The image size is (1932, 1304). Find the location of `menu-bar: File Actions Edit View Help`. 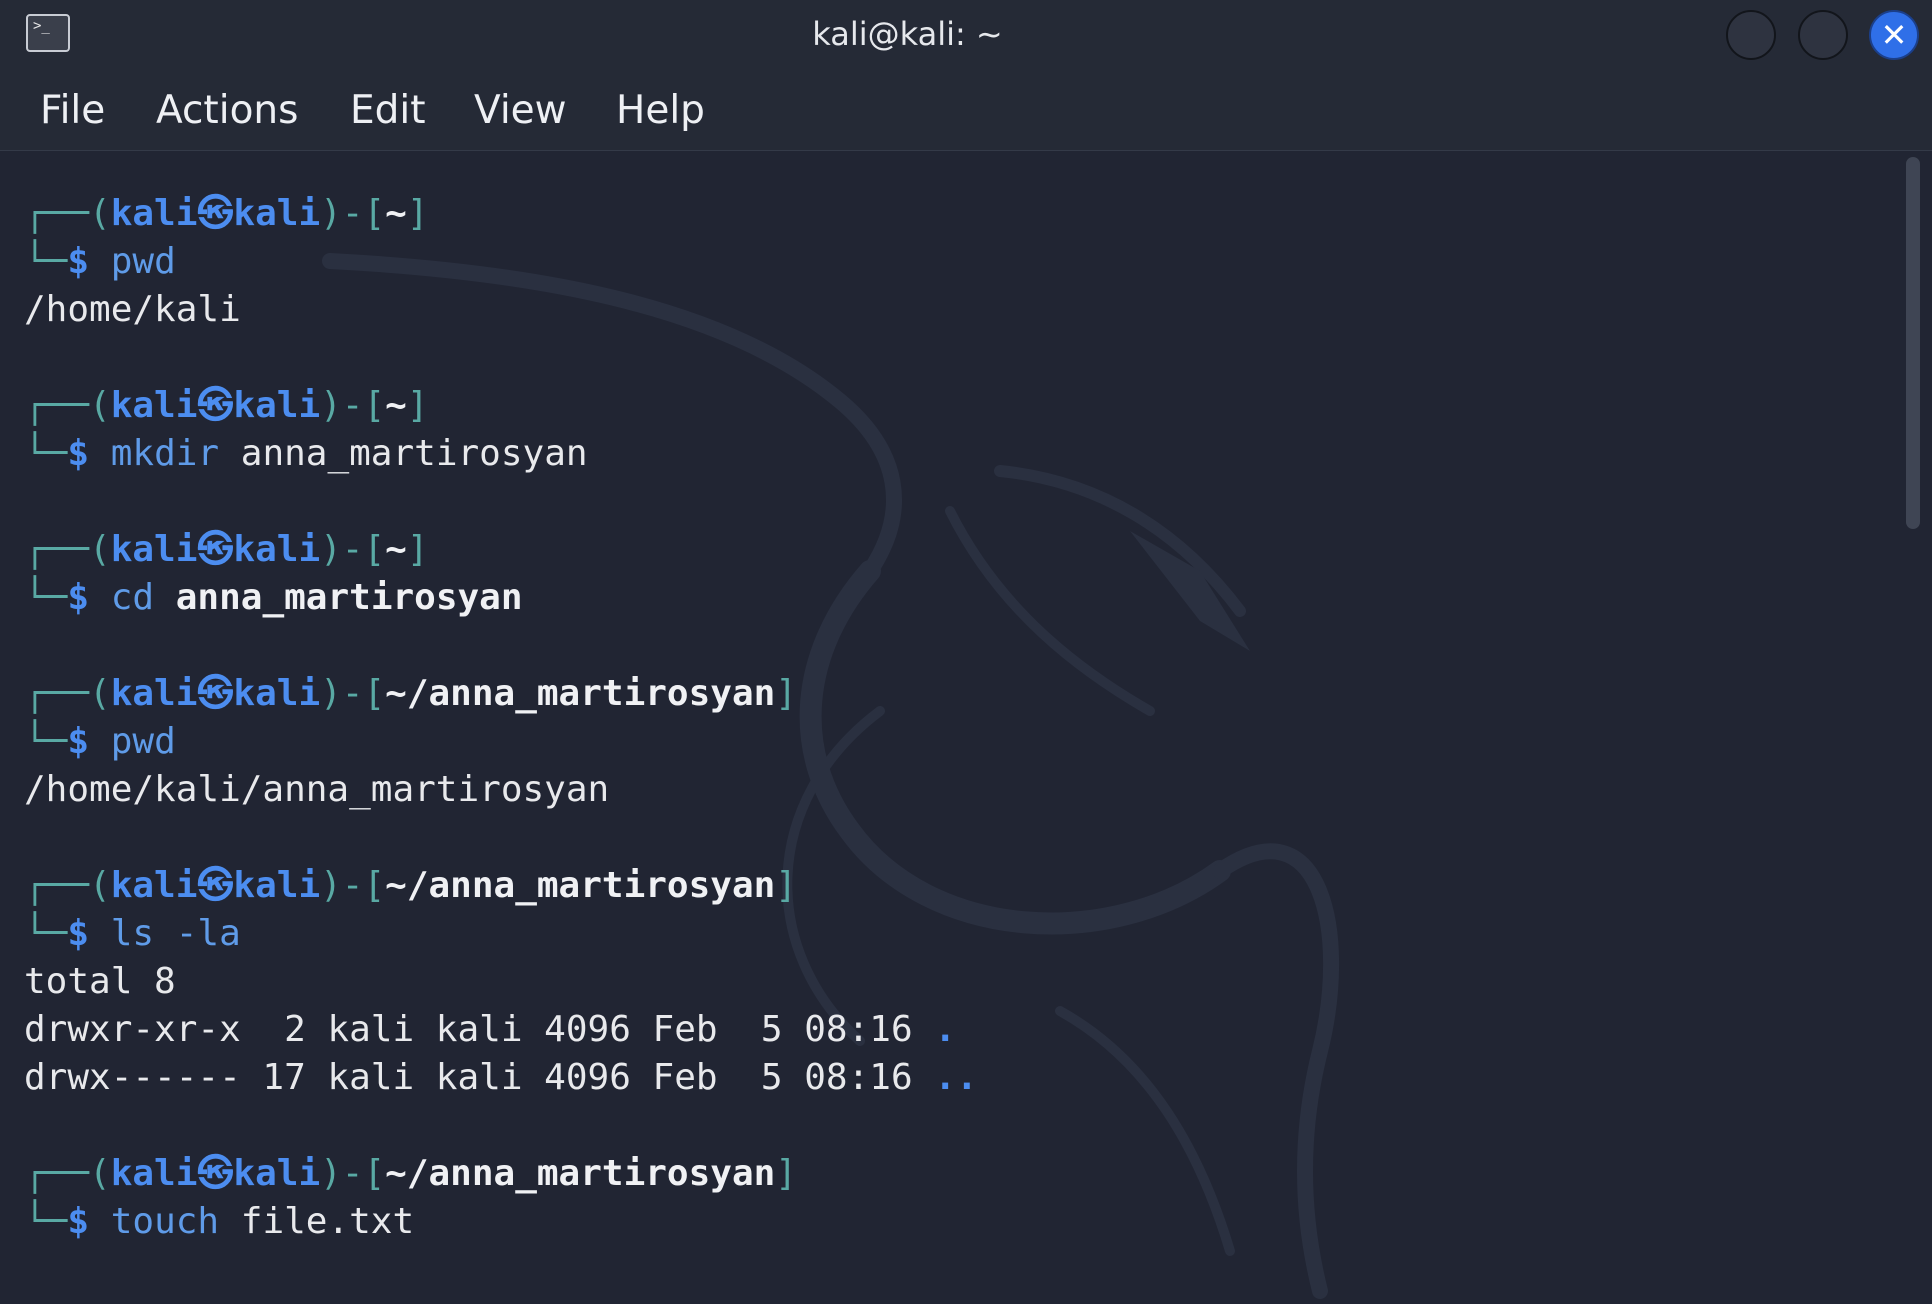

menu-bar: File Actions Edit View Help is located at coordinates (966, 110).